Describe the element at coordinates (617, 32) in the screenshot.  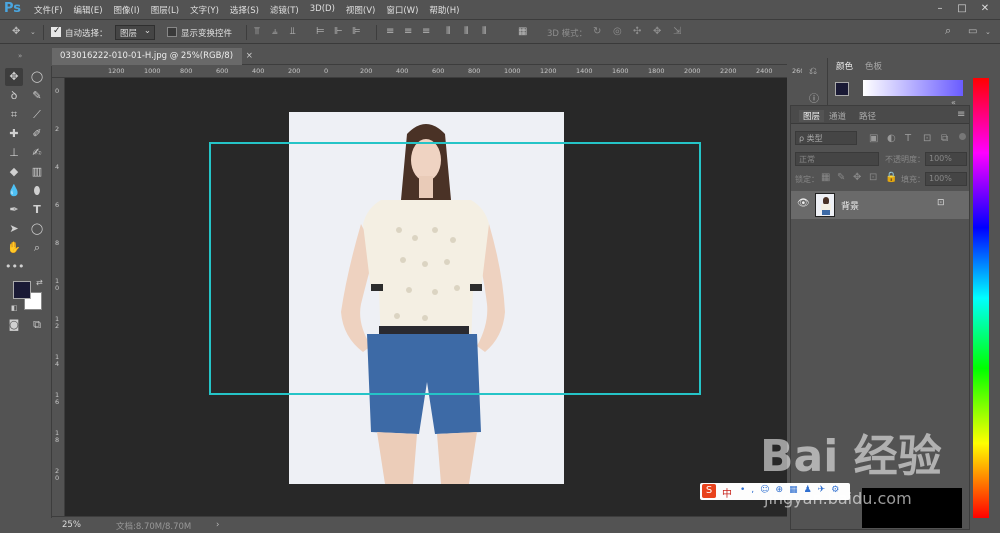
I see `3d-roll-icon: ◎` at that location.